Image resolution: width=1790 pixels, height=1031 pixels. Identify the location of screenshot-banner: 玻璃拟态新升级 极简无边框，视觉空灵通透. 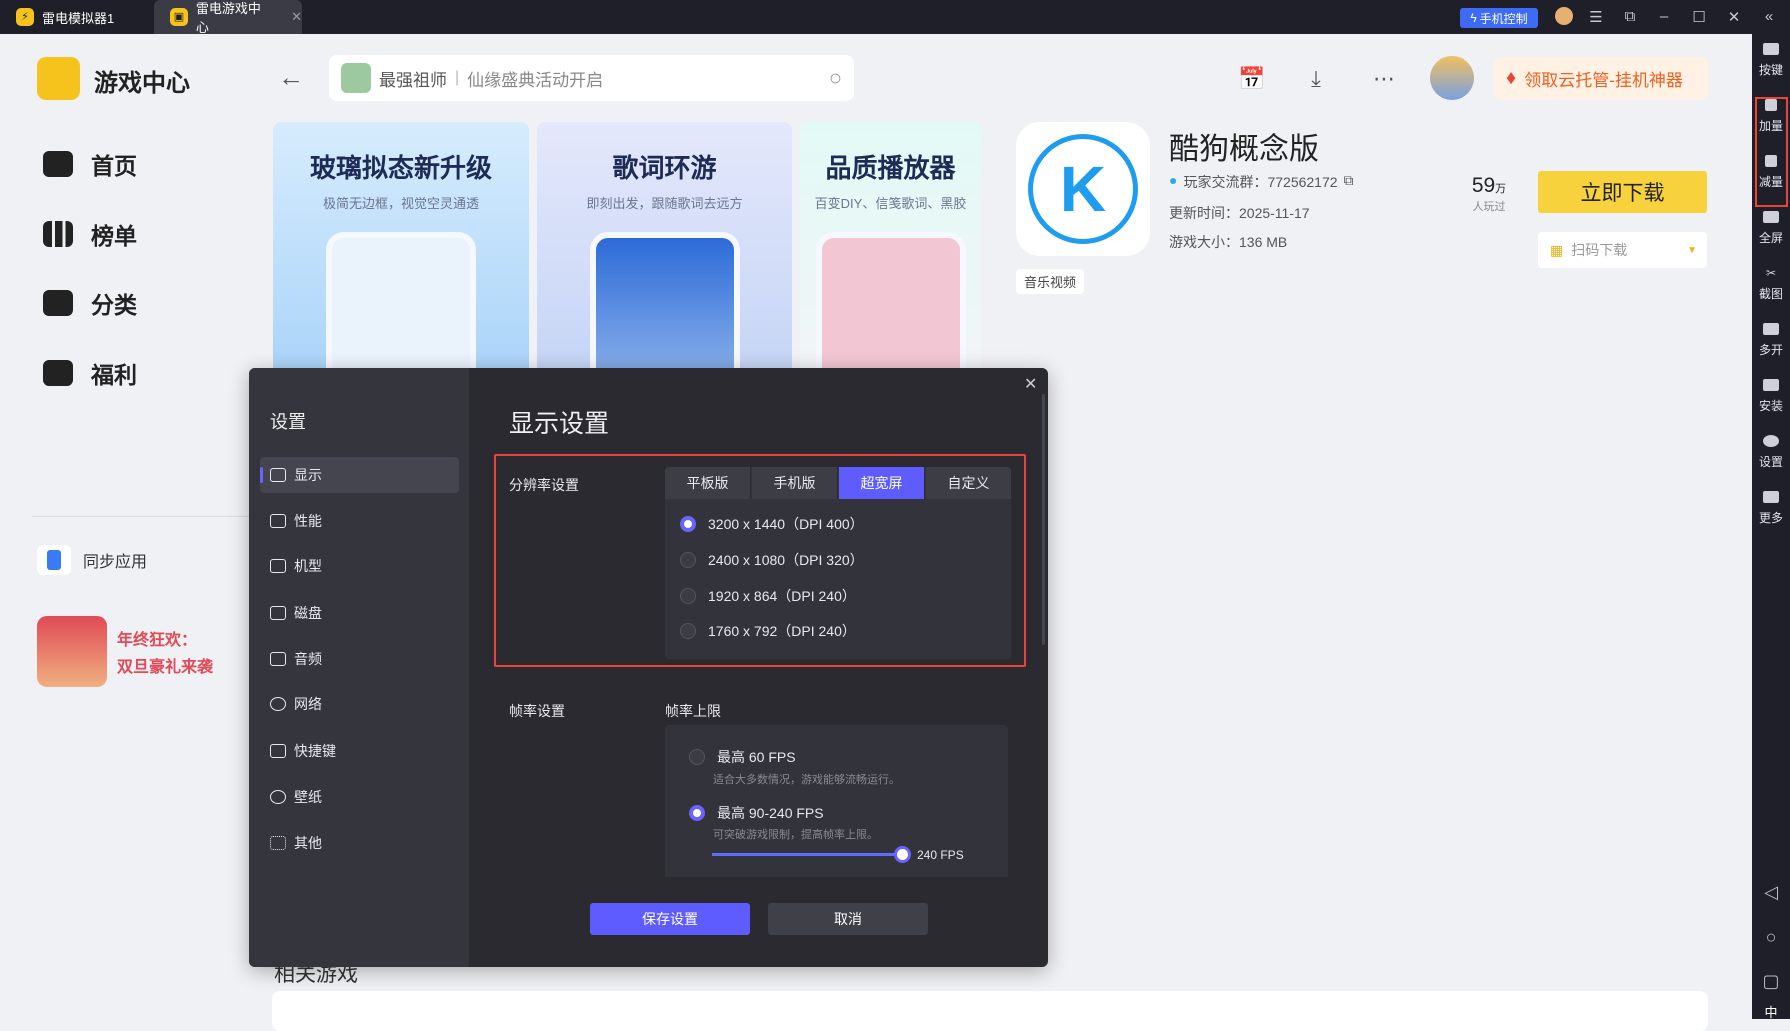
(401, 252).